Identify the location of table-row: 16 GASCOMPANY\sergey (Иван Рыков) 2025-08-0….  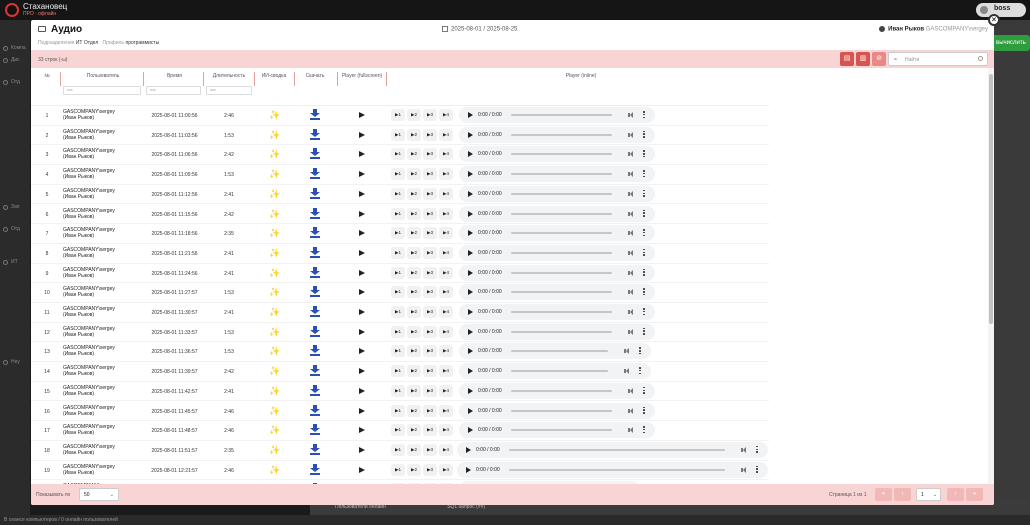
(400, 412).